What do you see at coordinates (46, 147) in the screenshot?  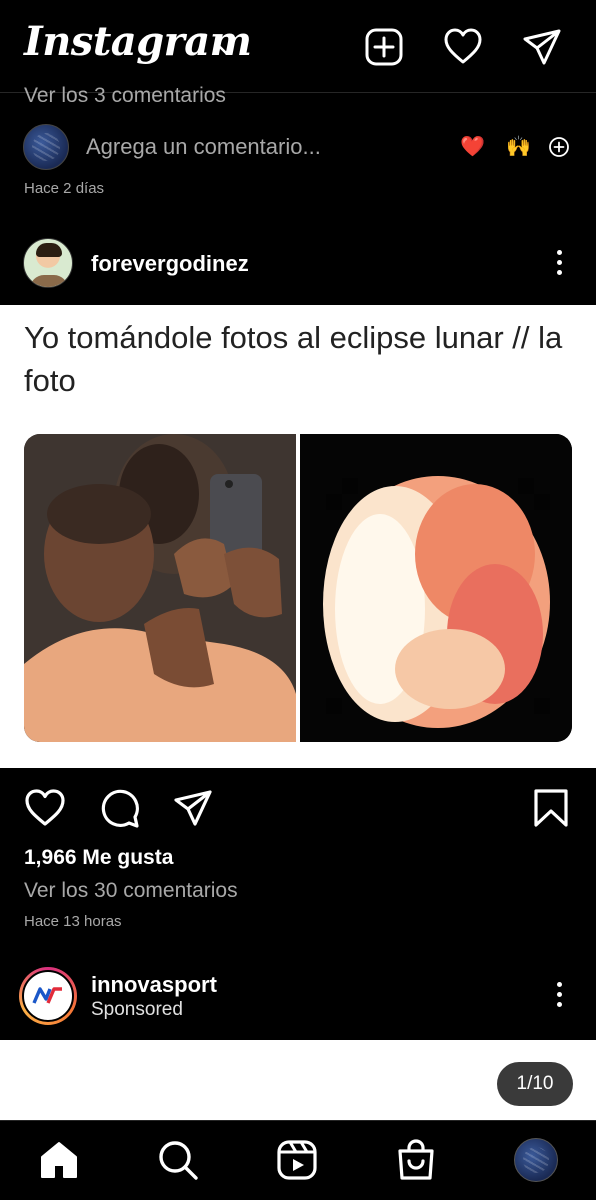 I see `my-avatar` at bounding box center [46, 147].